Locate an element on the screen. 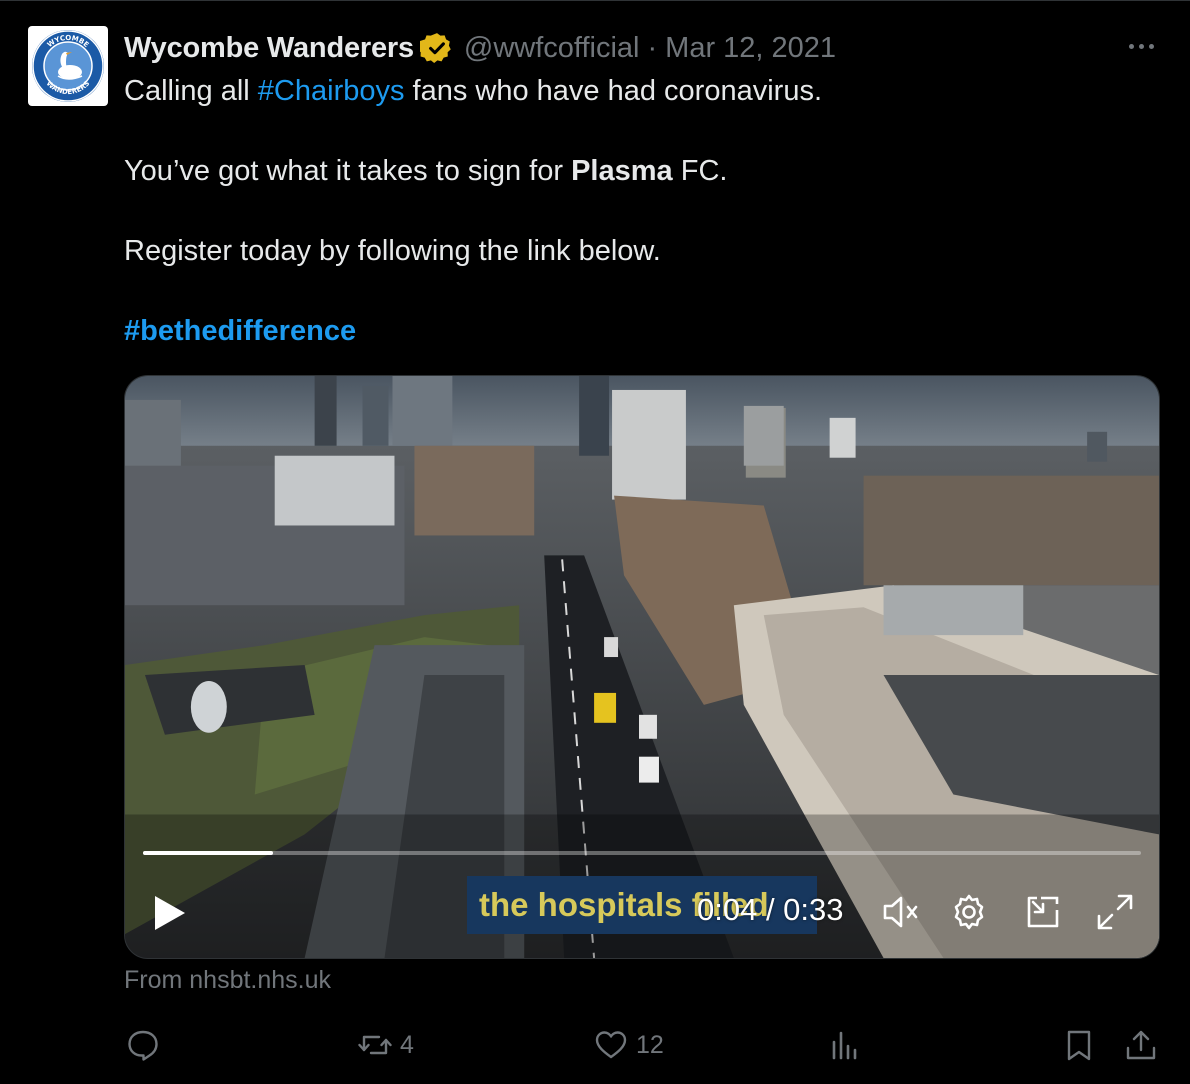  bookmark-button is located at coordinates (1079, 1045).